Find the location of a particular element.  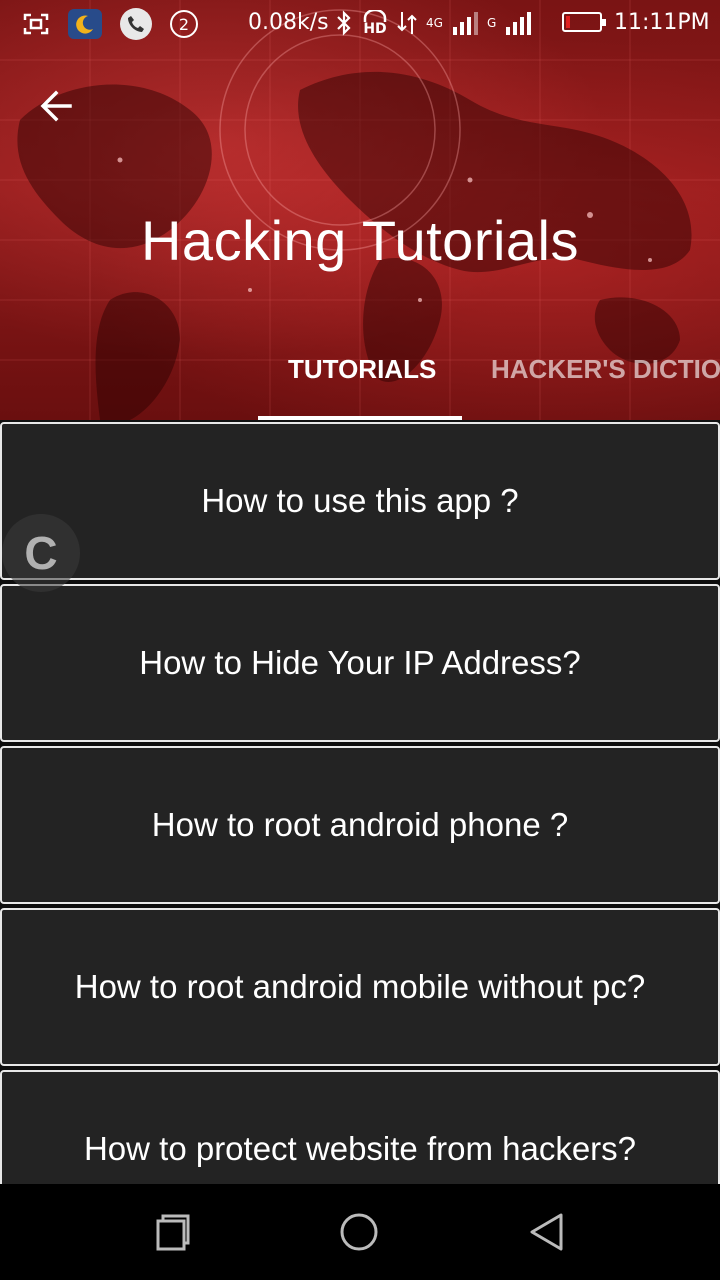

tutorial-title: How to Hide Your IP Address? is located at coordinates (360, 662).